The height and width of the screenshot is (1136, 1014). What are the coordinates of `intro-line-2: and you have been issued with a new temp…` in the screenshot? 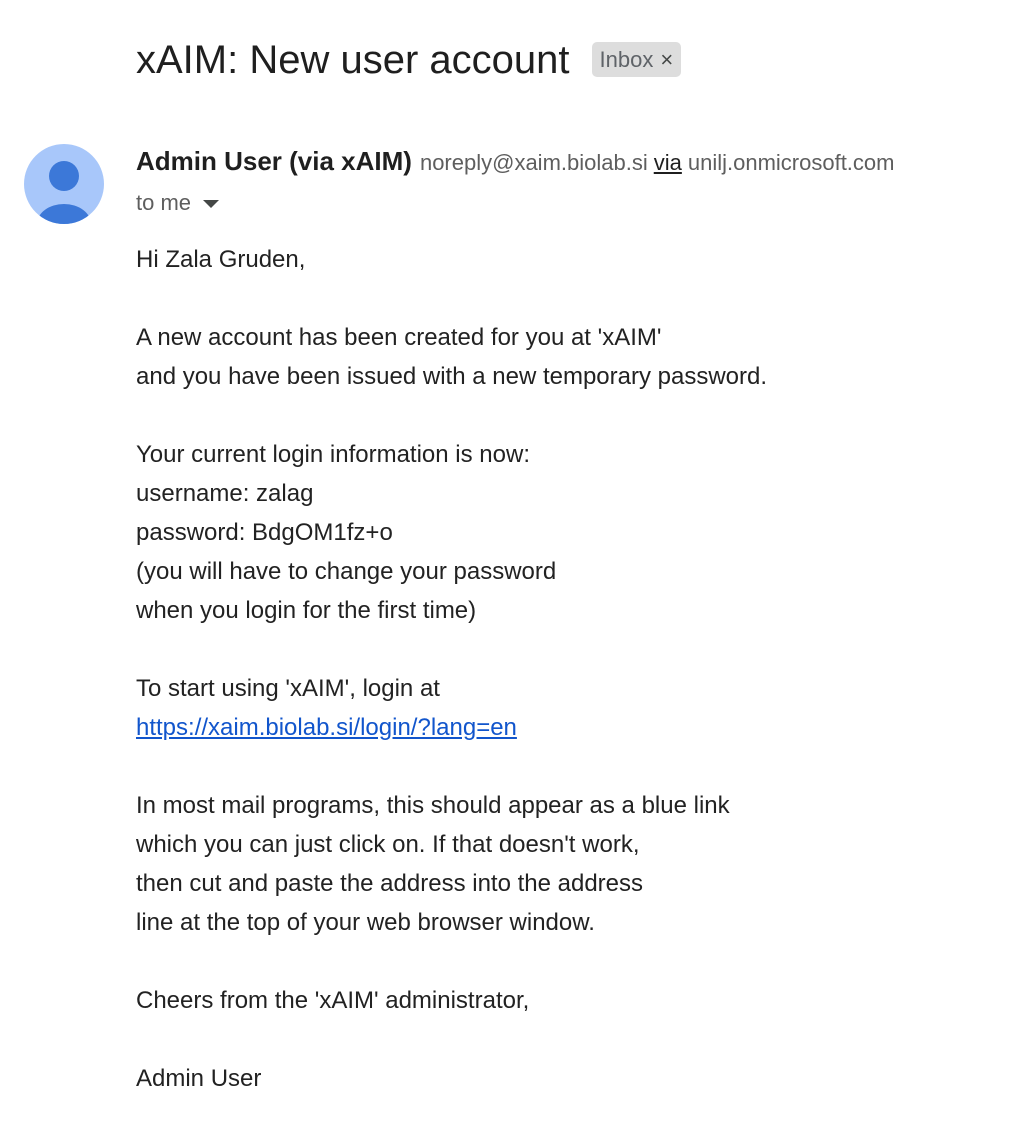 It's located at (452, 376).